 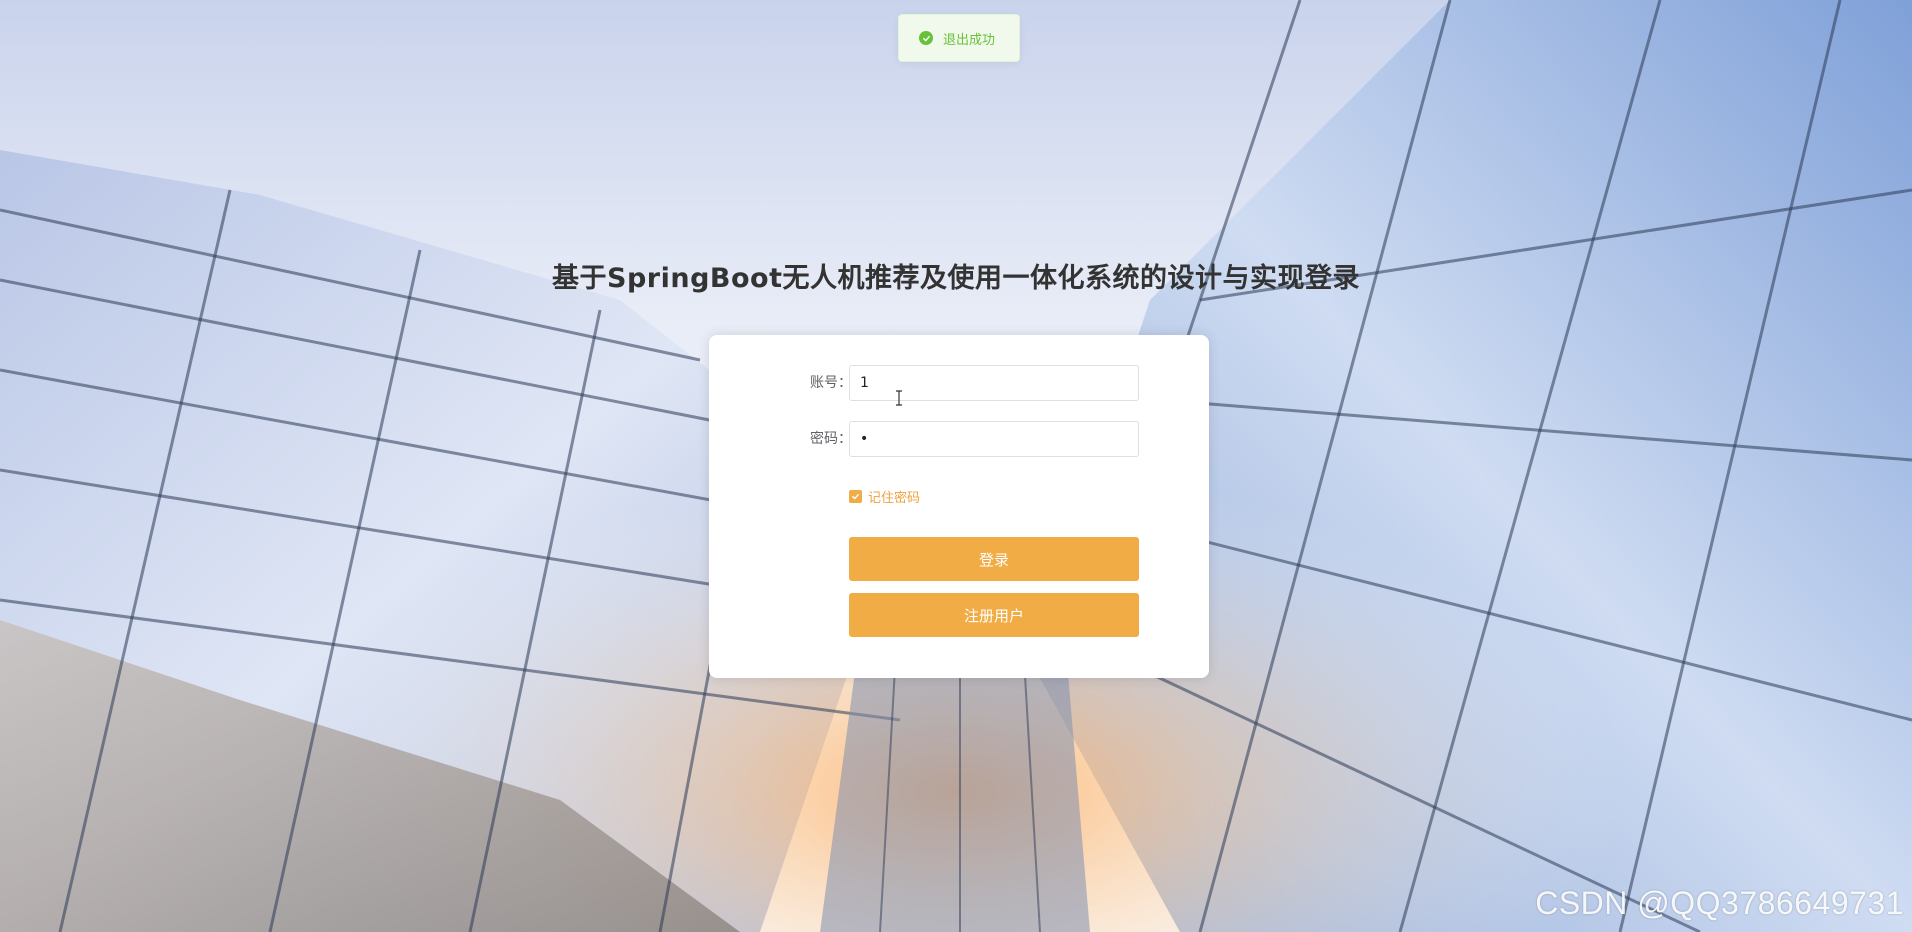 I want to click on register-button: 注册用户, so click(x=994, y=615).